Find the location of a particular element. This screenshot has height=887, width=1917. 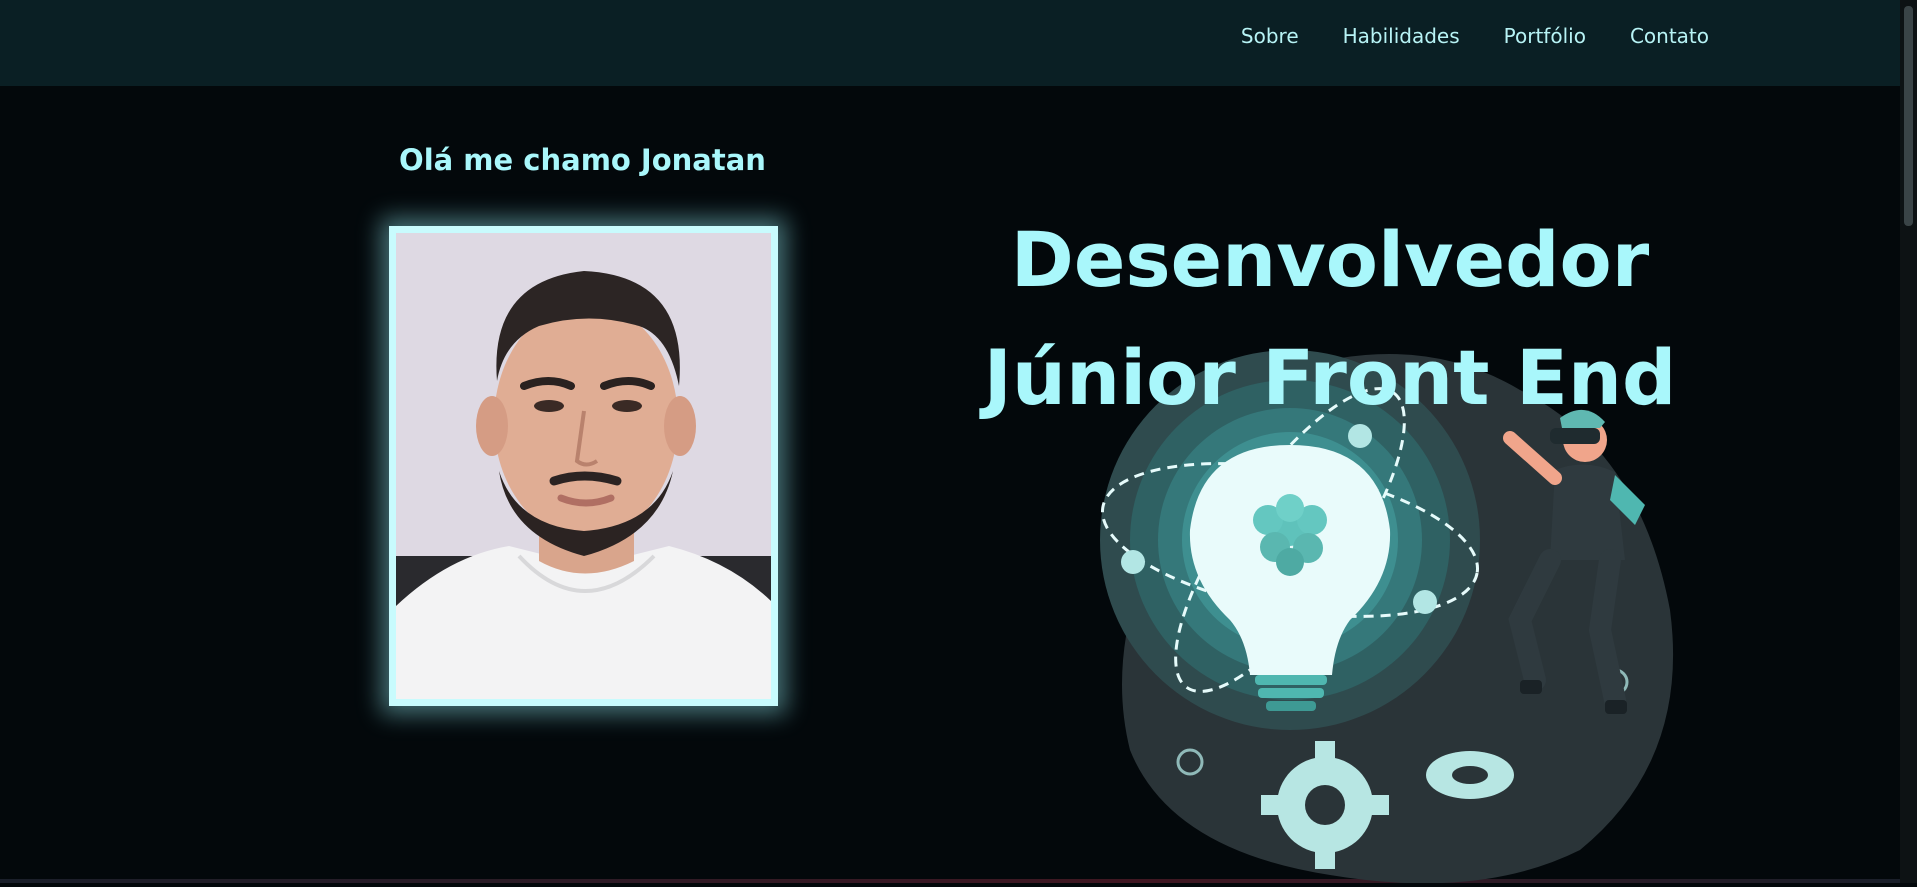

nav-link-habilidades: Habilidades is located at coordinates (1401, 36).